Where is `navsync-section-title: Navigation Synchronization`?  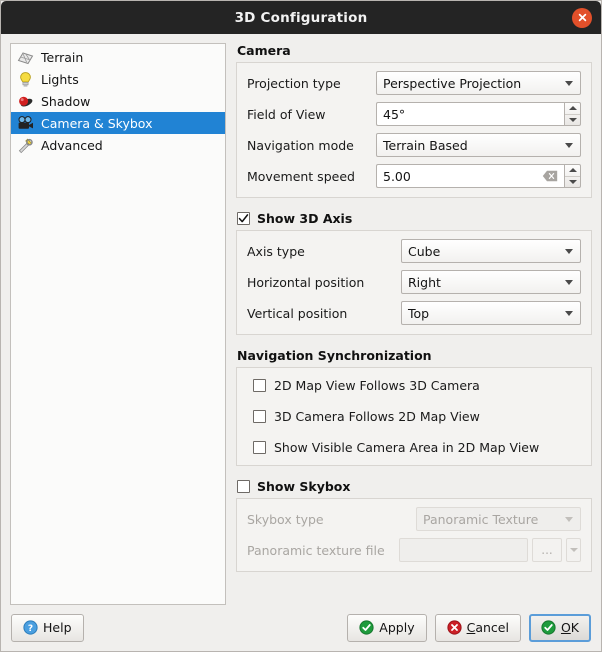
navsync-section-title: Navigation Synchronization is located at coordinates (334, 355).